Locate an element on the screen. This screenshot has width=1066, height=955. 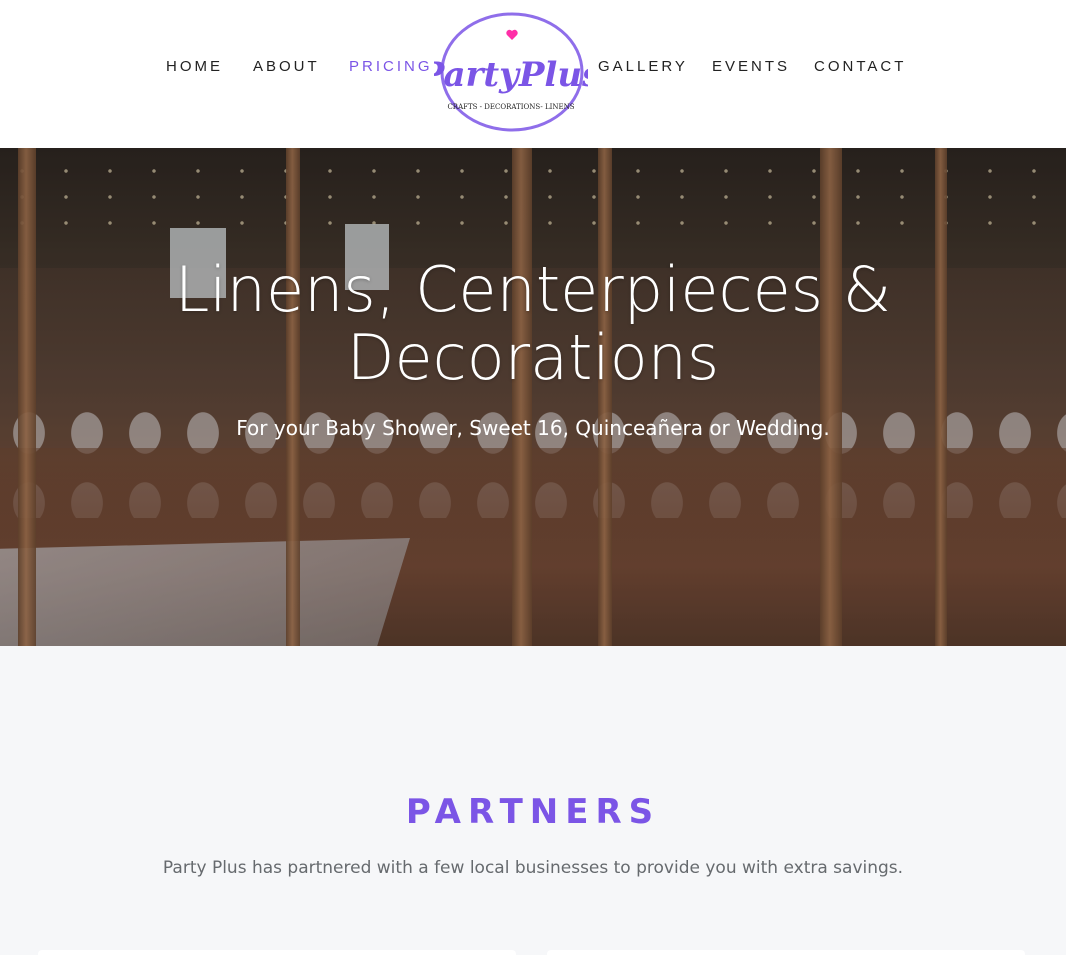
hero-title-line2: Decorations is located at coordinates (533, 357).